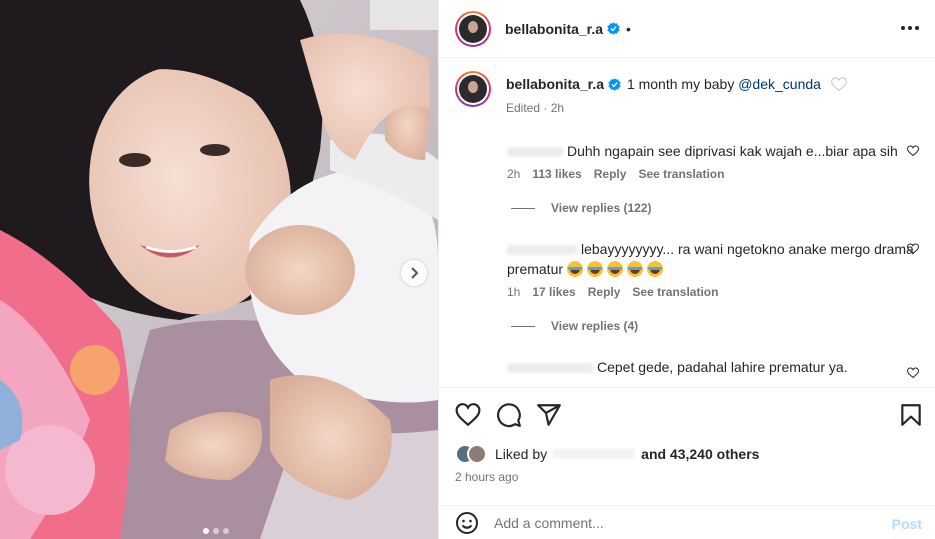 The width and height of the screenshot is (935, 539). What do you see at coordinates (700, 454) in the screenshot?
I see `likes-count-link: and 43,240 others` at bounding box center [700, 454].